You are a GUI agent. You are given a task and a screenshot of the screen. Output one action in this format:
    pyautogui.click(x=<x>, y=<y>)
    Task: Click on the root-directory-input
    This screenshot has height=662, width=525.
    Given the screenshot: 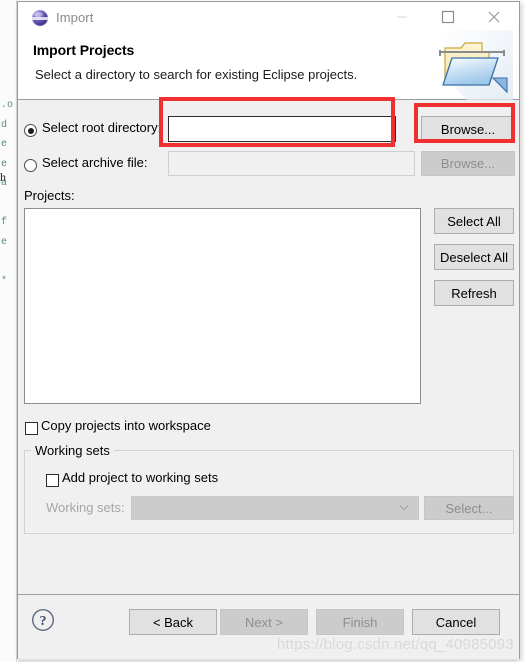 What is the action you would take?
    pyautogui.click(x=282, y=129)
    